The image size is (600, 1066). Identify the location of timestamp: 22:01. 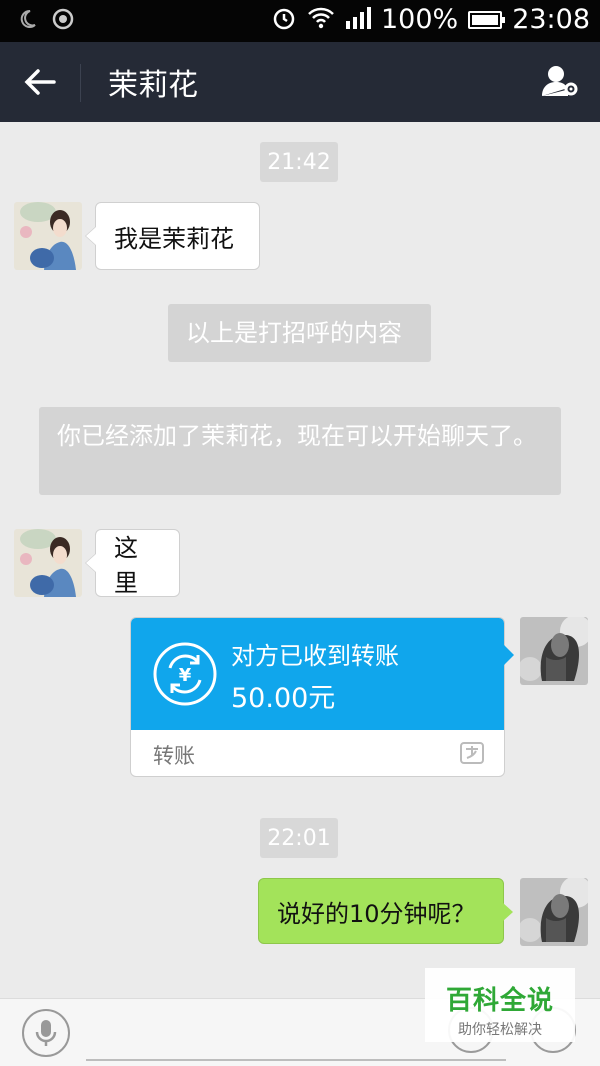
(299, 838).